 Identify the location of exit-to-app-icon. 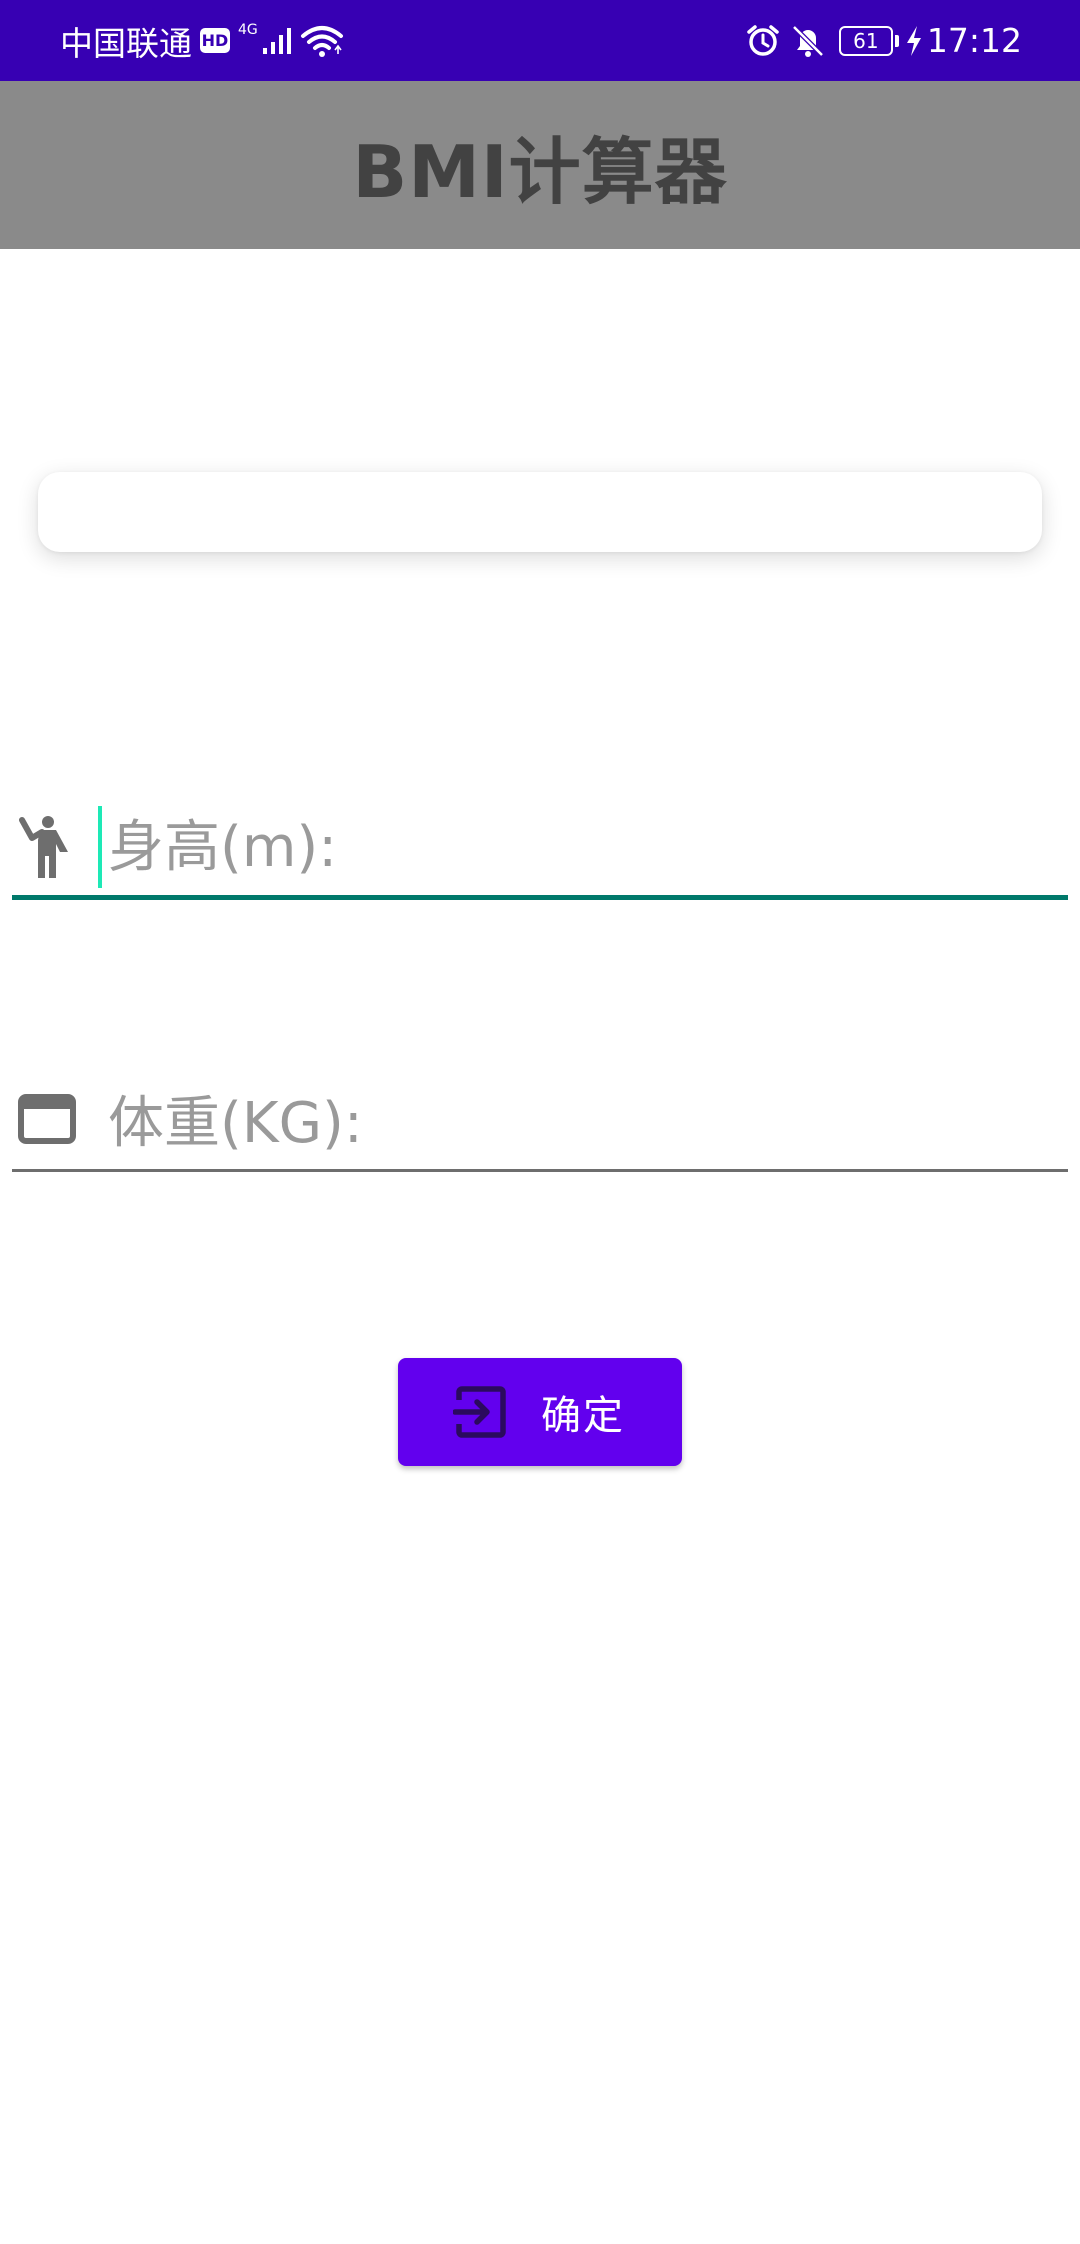
(479, 1412).